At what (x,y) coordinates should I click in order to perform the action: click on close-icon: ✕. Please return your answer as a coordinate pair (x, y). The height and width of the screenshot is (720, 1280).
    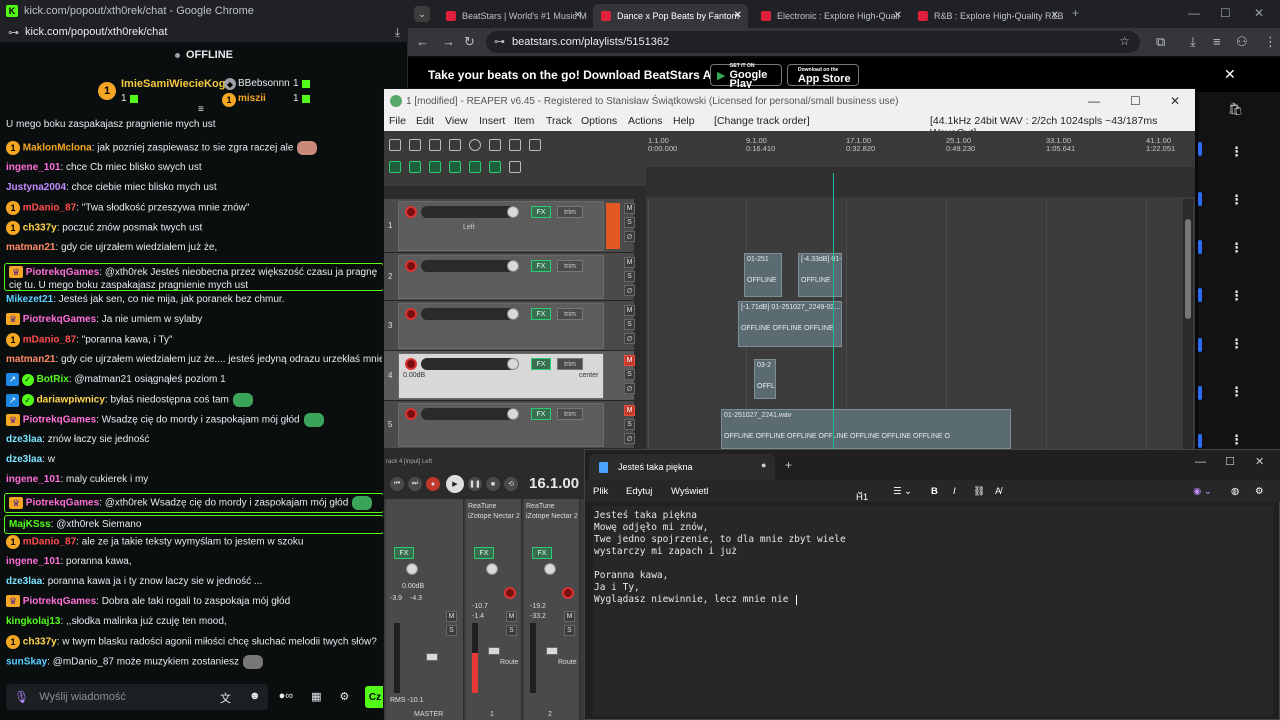
    Looking at the image, I should click on (1259, 13).